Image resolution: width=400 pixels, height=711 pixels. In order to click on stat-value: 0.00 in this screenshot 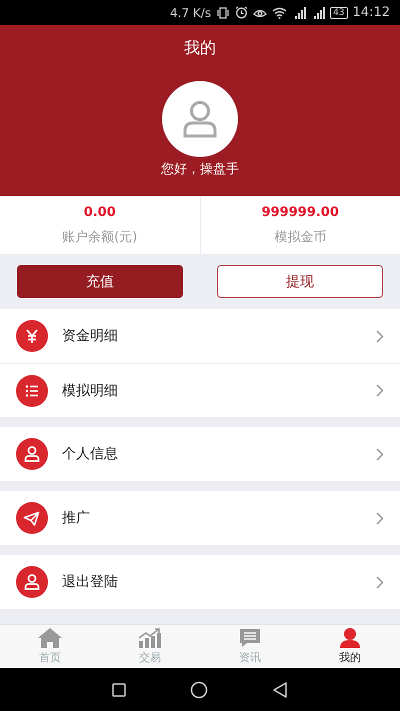, I will do `click(100, 212)`.